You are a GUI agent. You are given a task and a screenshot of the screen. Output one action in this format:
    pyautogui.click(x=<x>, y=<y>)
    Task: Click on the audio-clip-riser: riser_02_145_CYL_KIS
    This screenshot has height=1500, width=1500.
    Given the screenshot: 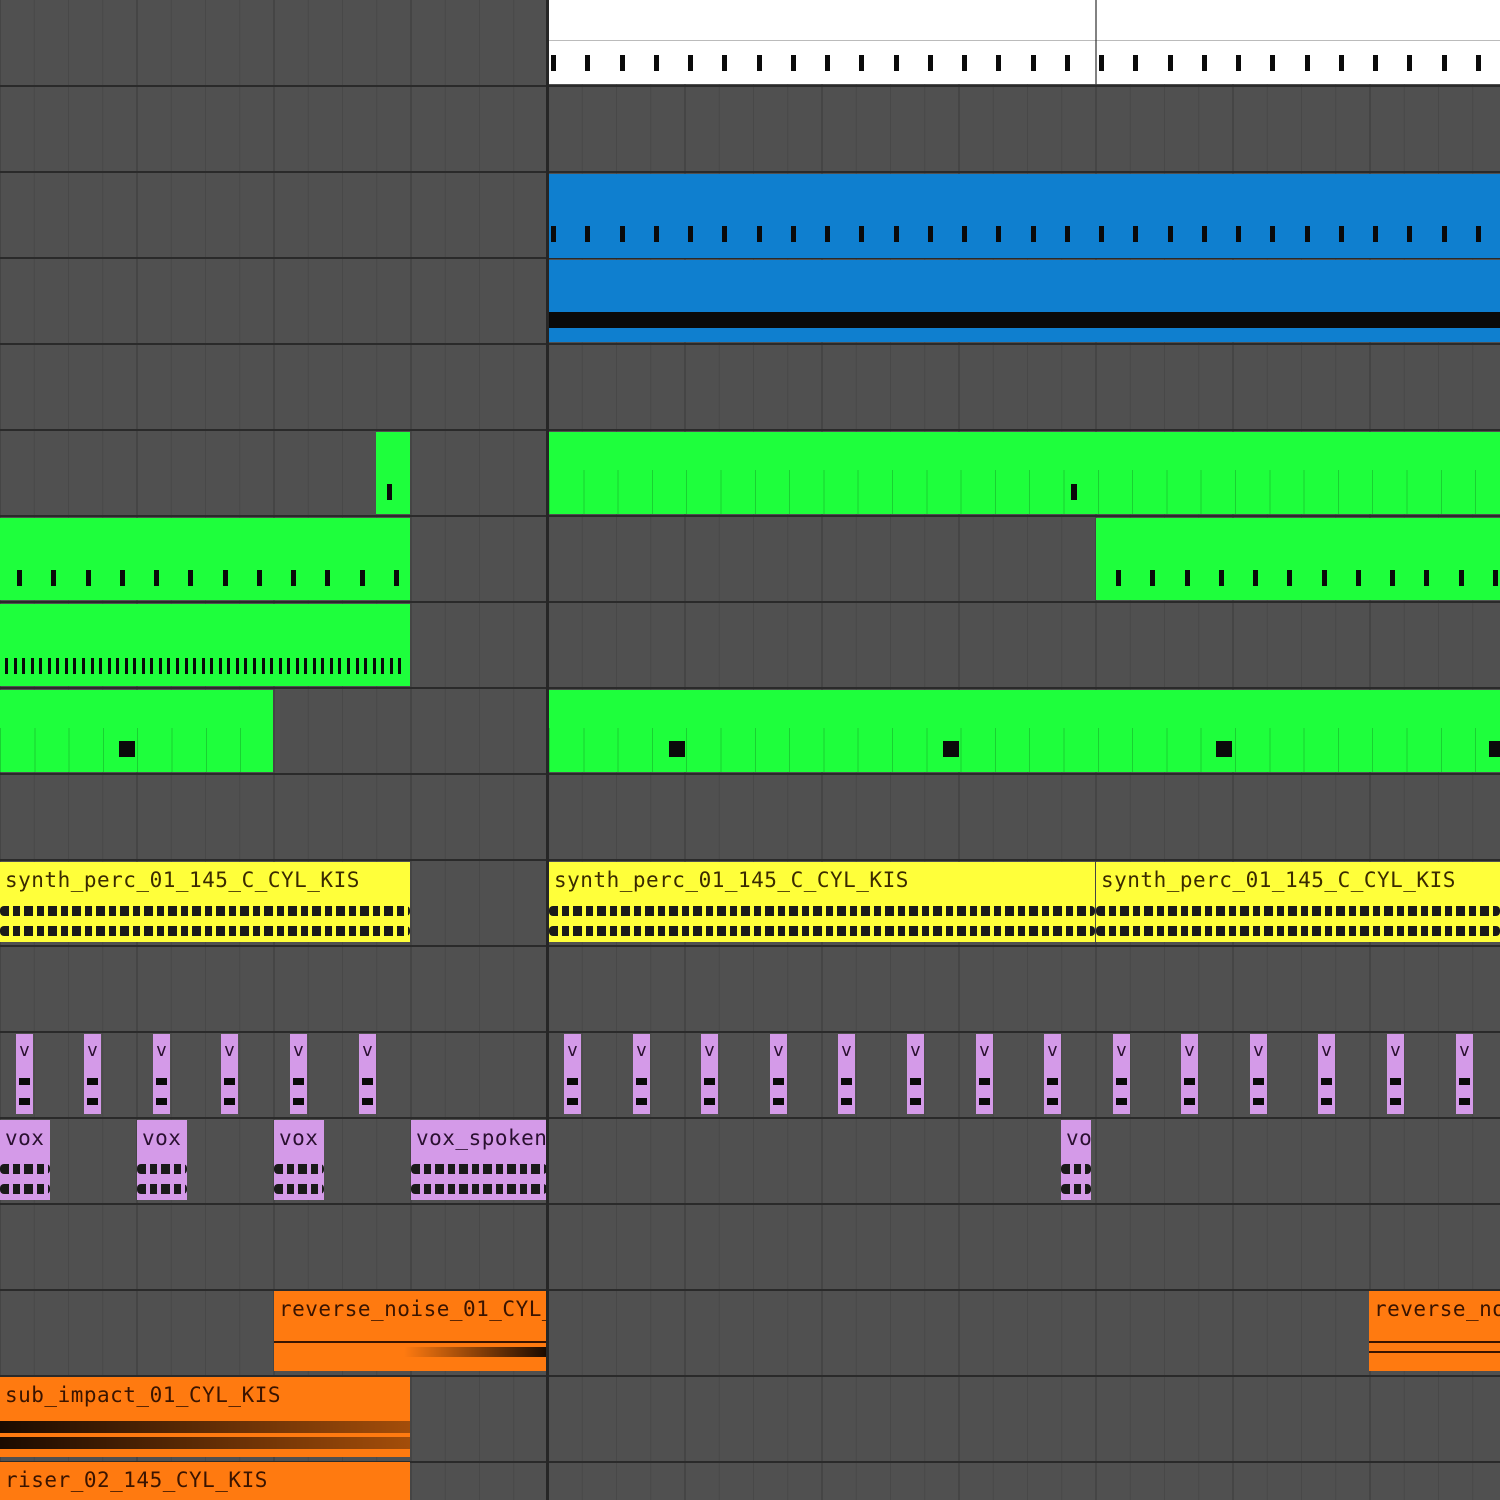 What is the action you would take?
    pyautogui.click(x=205, y=1481)
    